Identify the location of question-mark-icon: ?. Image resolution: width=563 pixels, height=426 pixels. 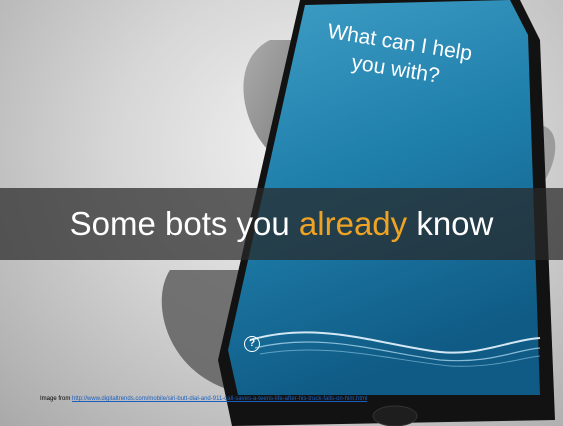
(252, 344).